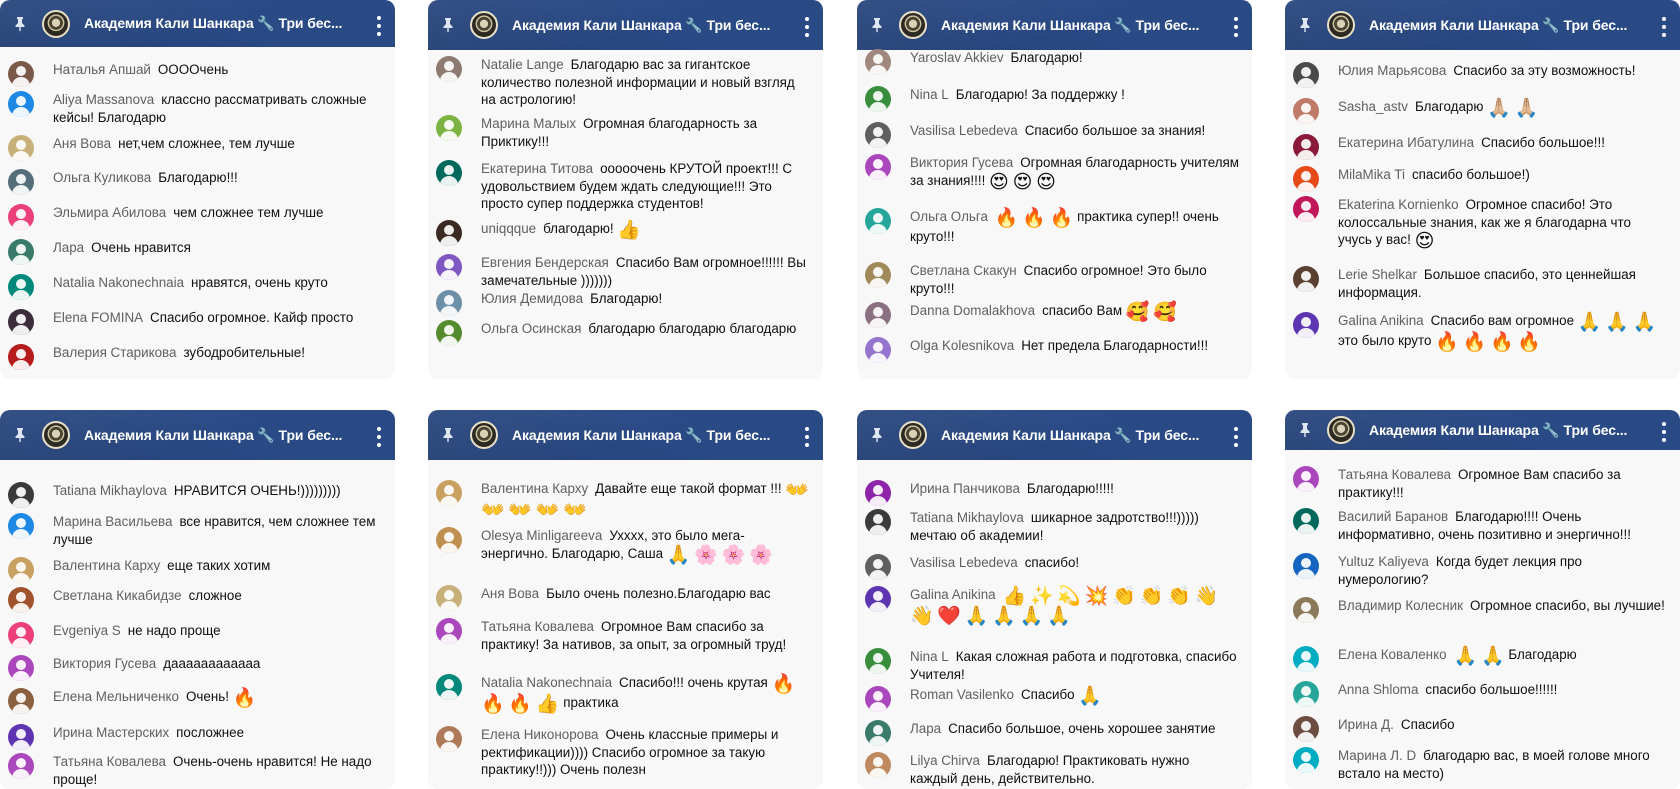 The height and width of the screenshot is (789, 1680). What do you see at coordinates (1373, 106) in the screenshot?
I see `author-name: Sasha_astv` at bounding box center [1373, 106].